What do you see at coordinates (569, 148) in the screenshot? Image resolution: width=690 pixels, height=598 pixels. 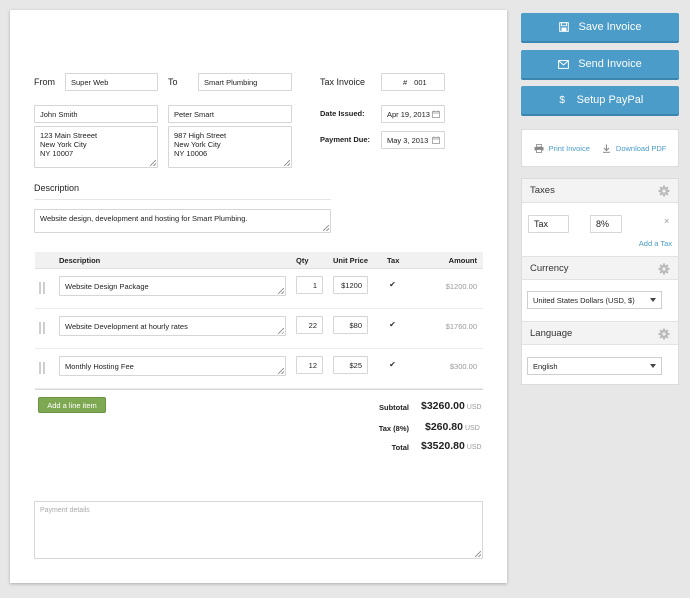 I see `print-invoice-label: Print Invoice` at bounding box center [569, 148].